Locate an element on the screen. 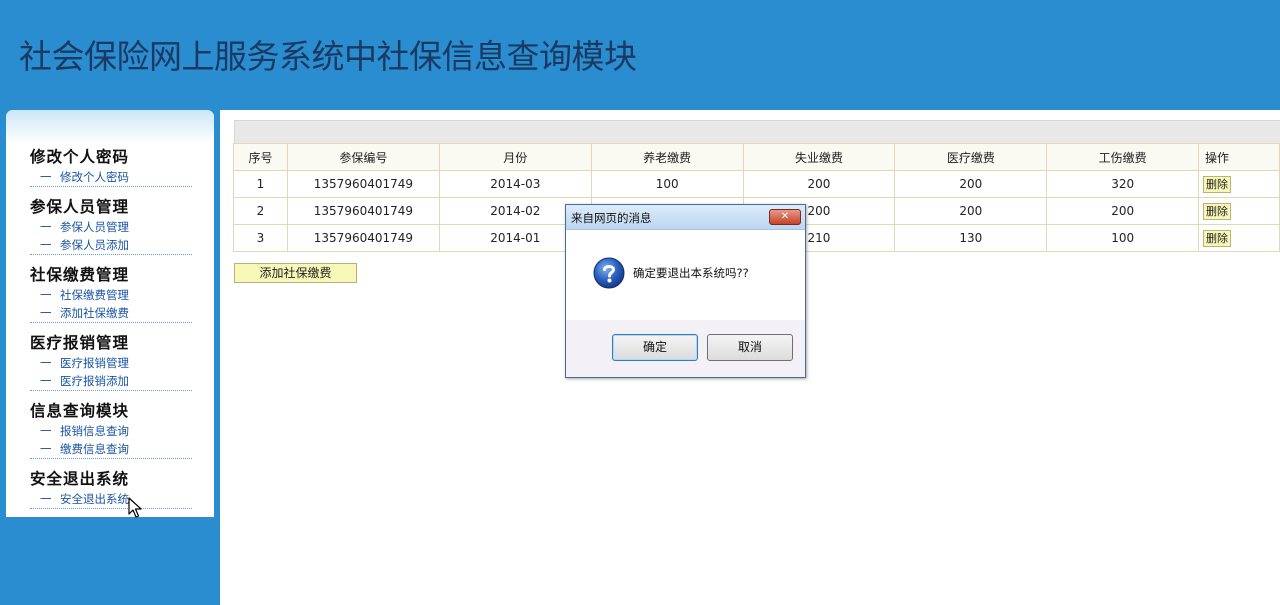 The width and height of the screenshot is (1280, 605). link-label: 参保人员添加 is located at coordinates (94, 245).